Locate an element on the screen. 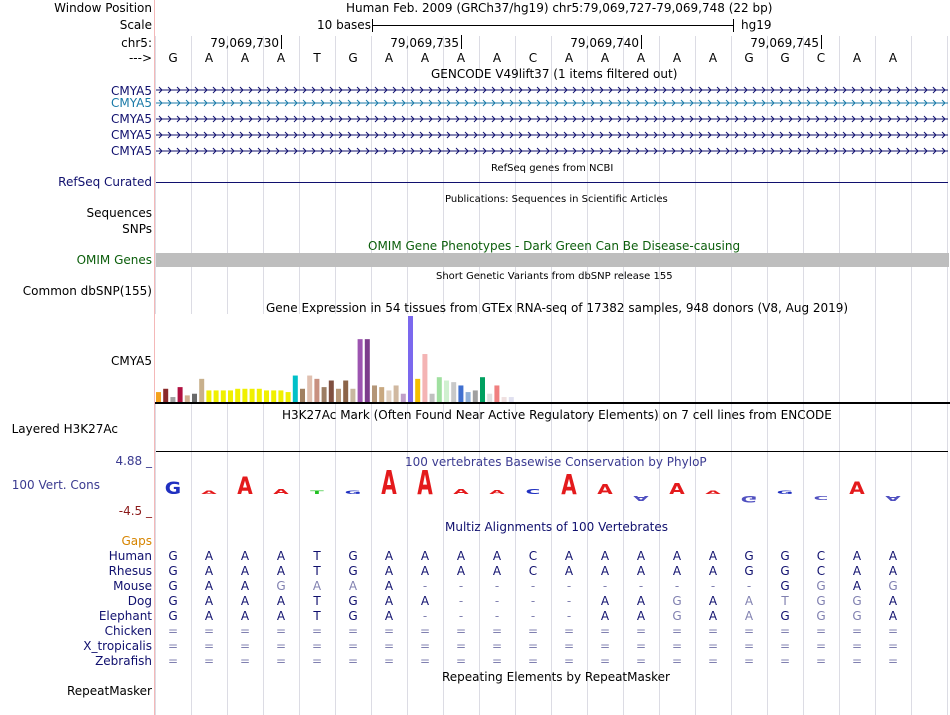  gaps-label: Gaps is located at coordinates (136, 541).